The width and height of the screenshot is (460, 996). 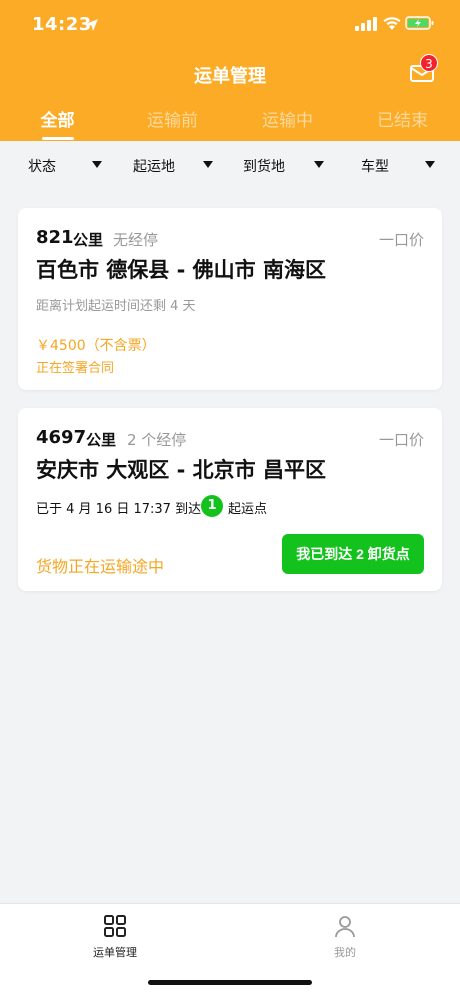 I want to click on wifi-icon, so click(x=392, y=23).